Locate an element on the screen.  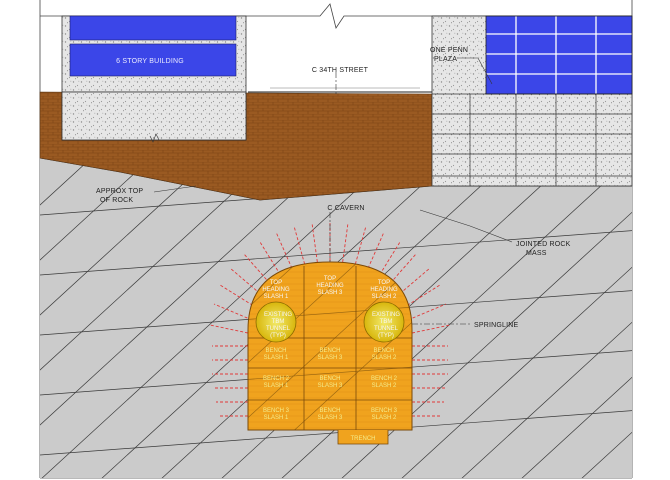
tbm-right-line1: EXISTING is located at coordinates (386, 315).